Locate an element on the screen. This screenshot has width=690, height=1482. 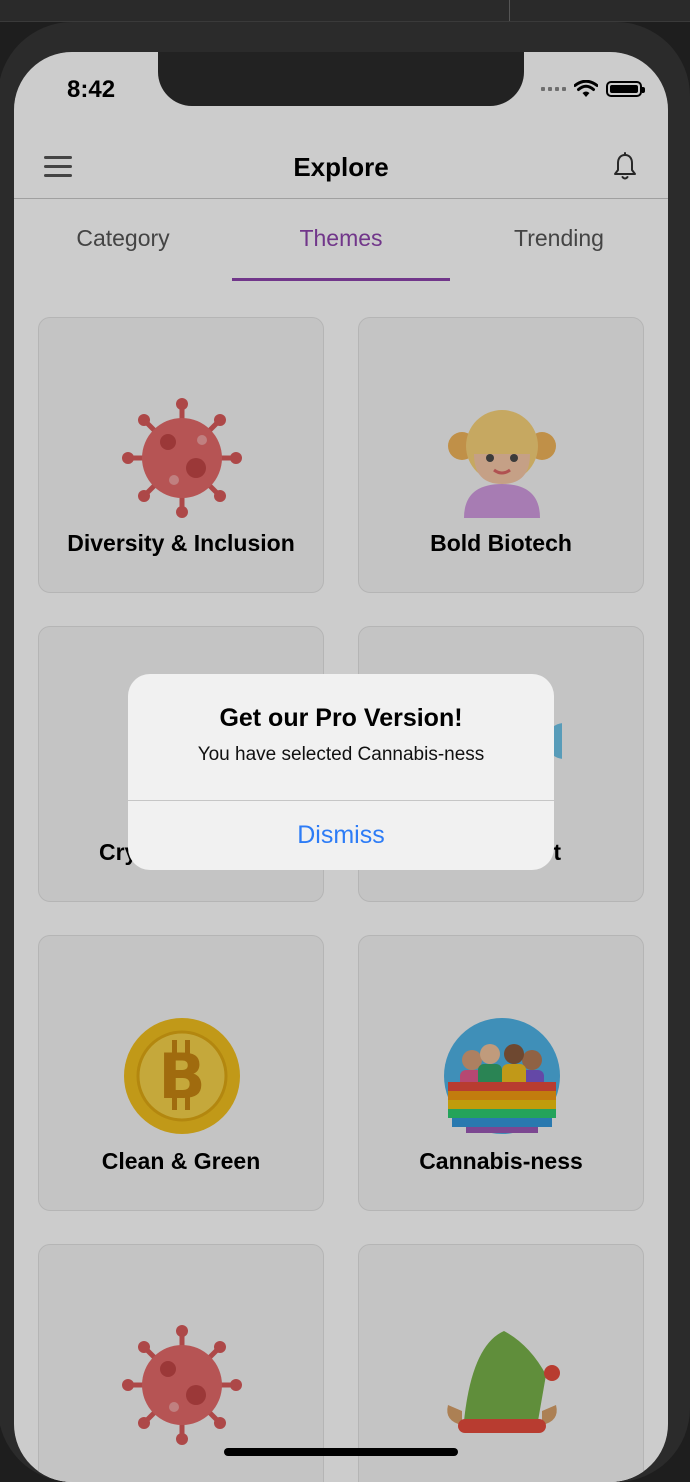
alert-title: Get our Pro Version! is located at coordinates (341, 718).